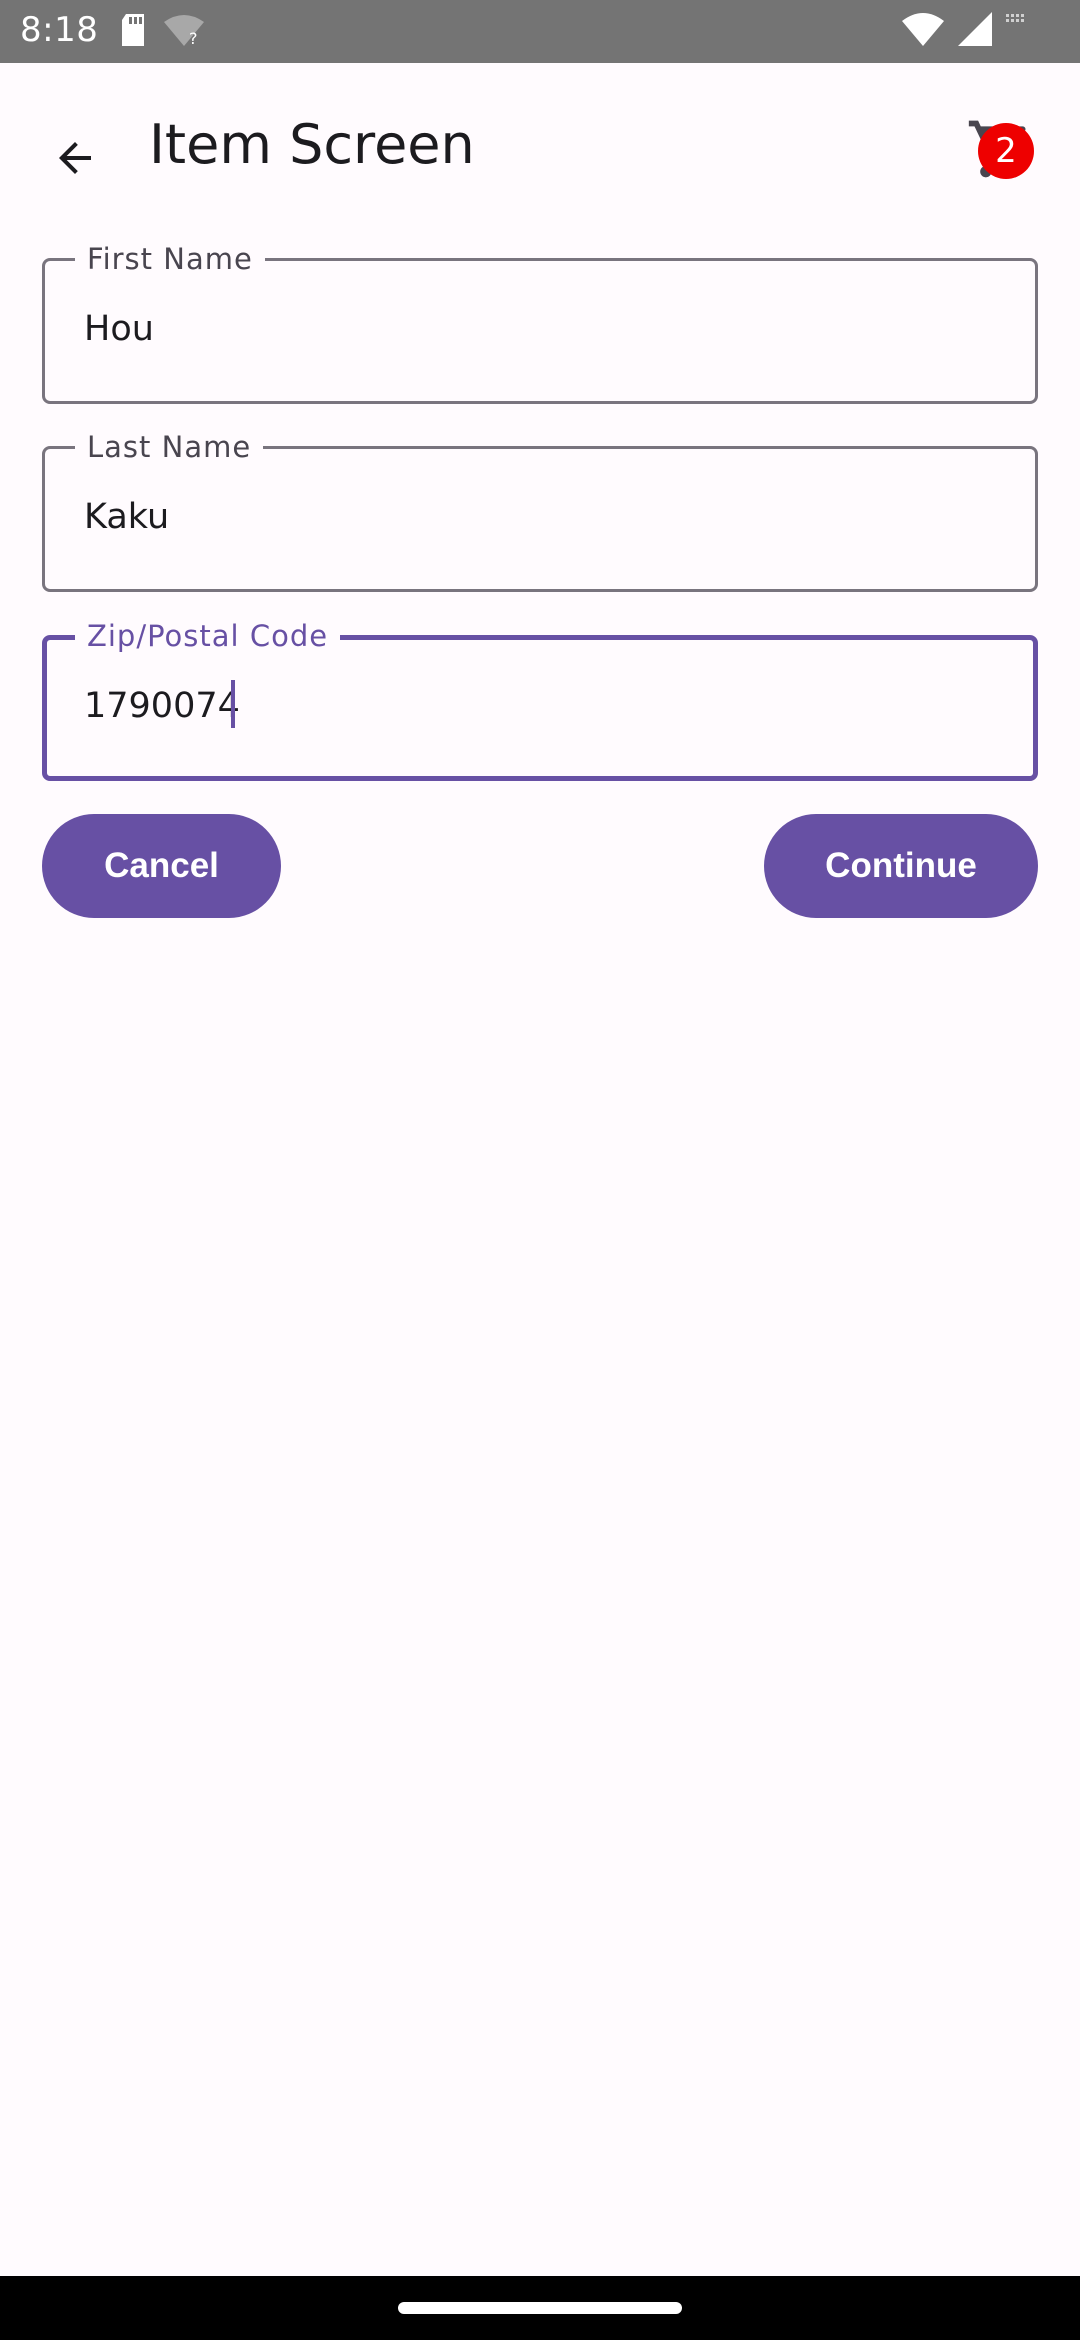  I want to click on zip-code-input, so click(534, 706).